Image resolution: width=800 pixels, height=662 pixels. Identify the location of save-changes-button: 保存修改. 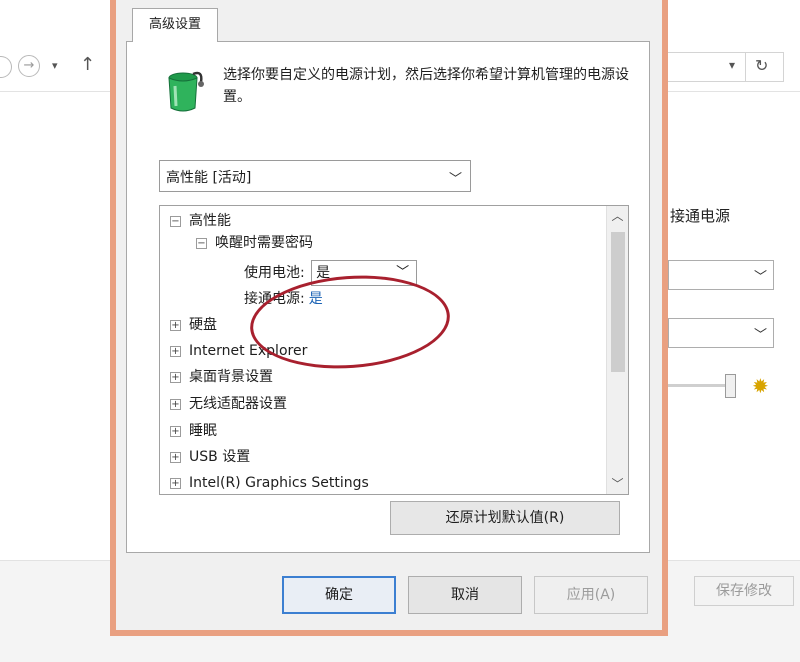
(744, 591).